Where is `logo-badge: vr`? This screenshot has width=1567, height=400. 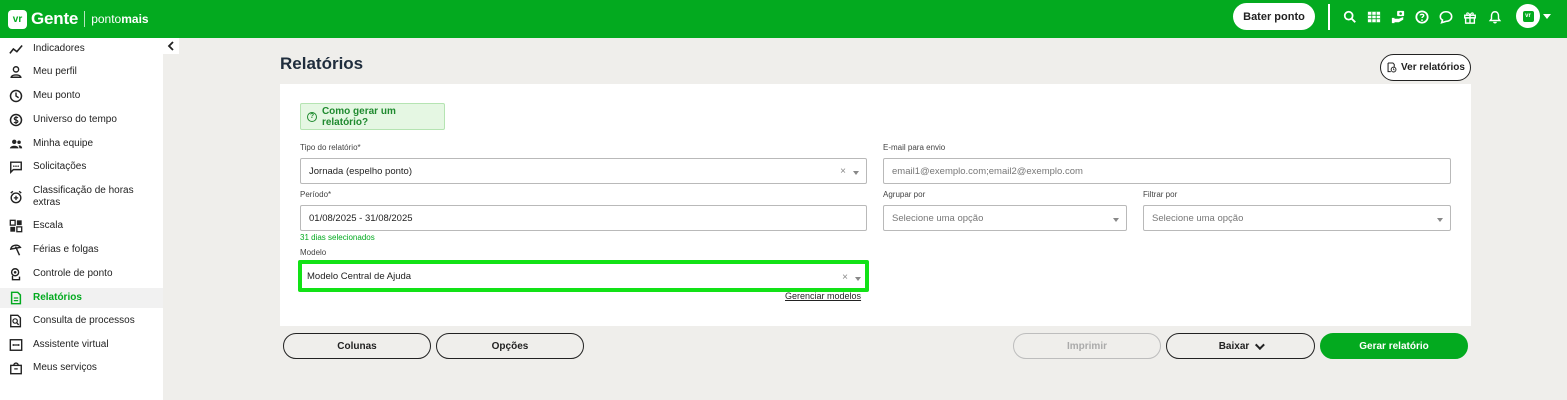
logo-badge: vr is located at coordinates (17, 19).